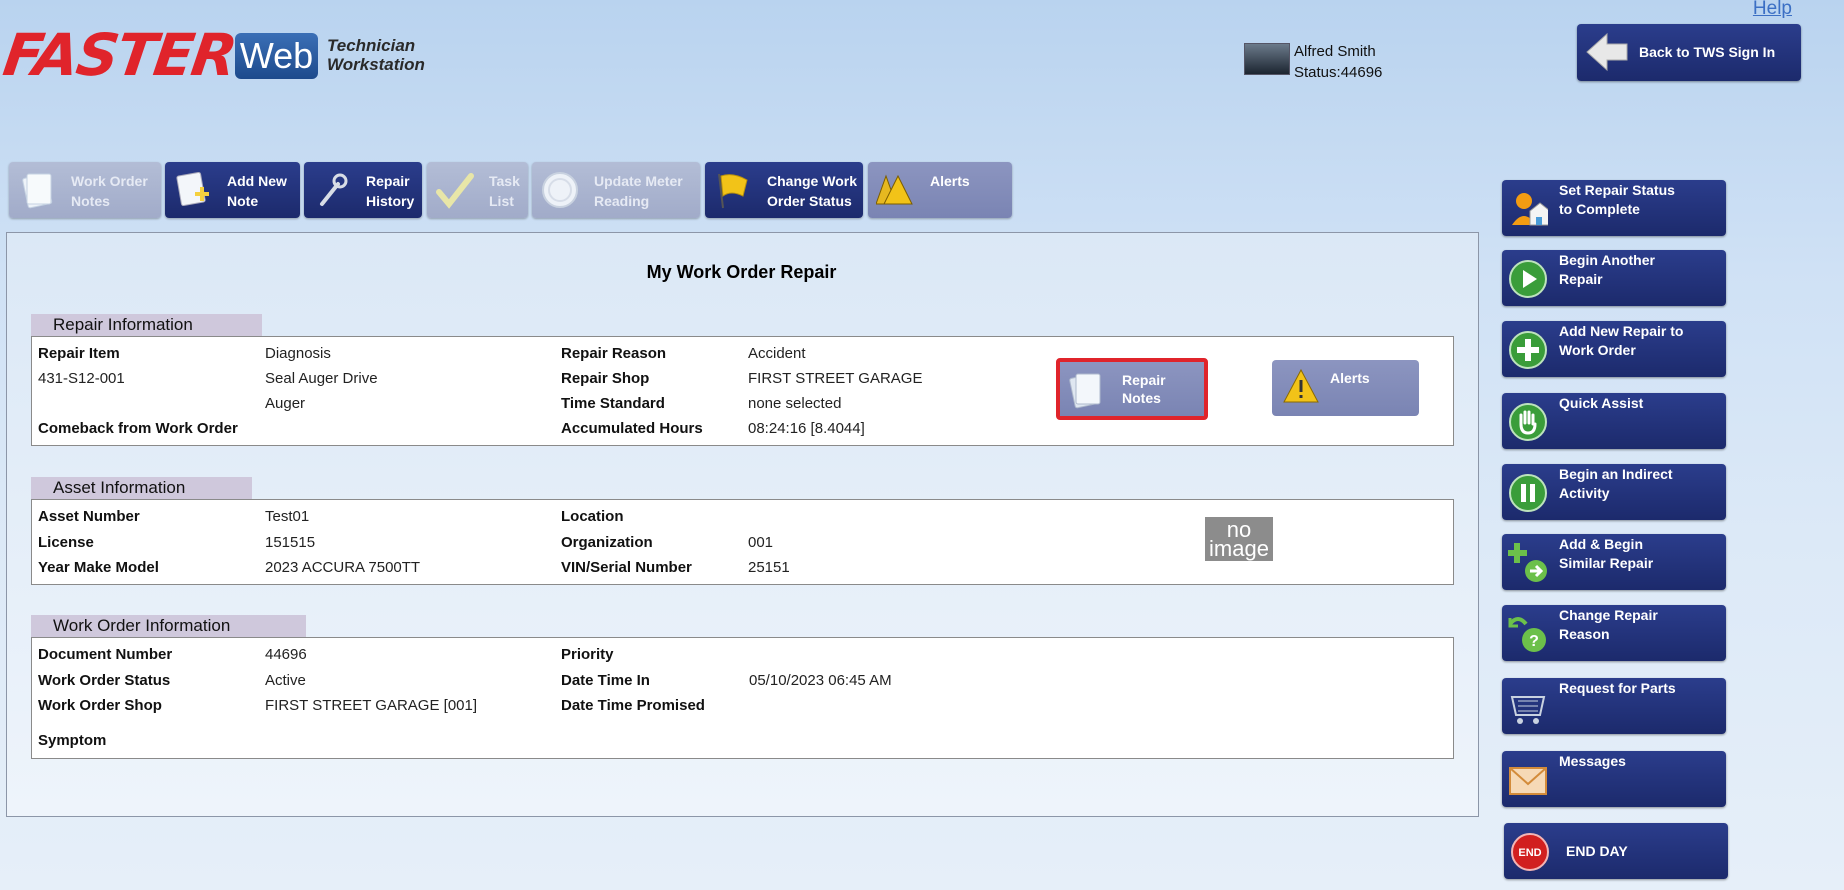 The width and height of the screenshot is (1844, 890). Describe the element at coordinates (613, 403) in the screenshot. I see `time-standard-label: Time Standard` at that location.